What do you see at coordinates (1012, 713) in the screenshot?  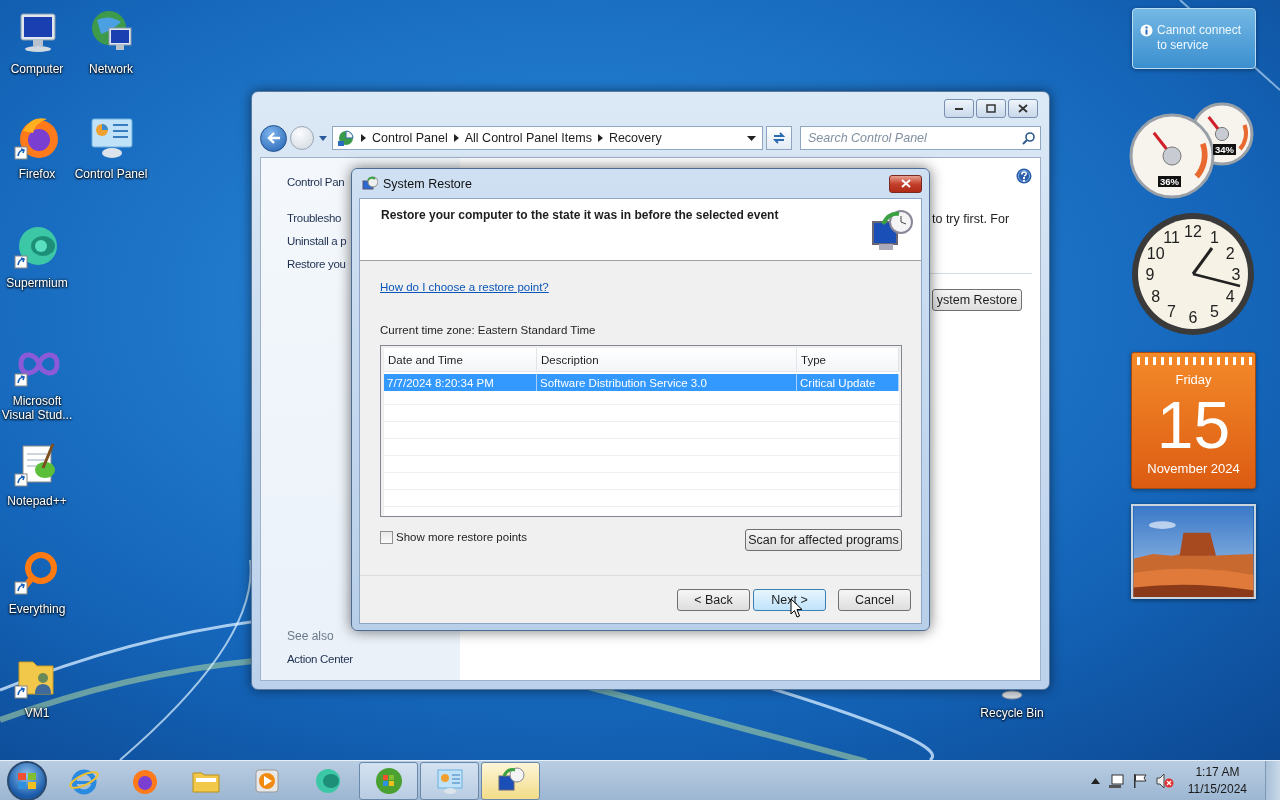 I see `desktop-icon-label: Recycle Bin` at bounding box center [1012, 713].